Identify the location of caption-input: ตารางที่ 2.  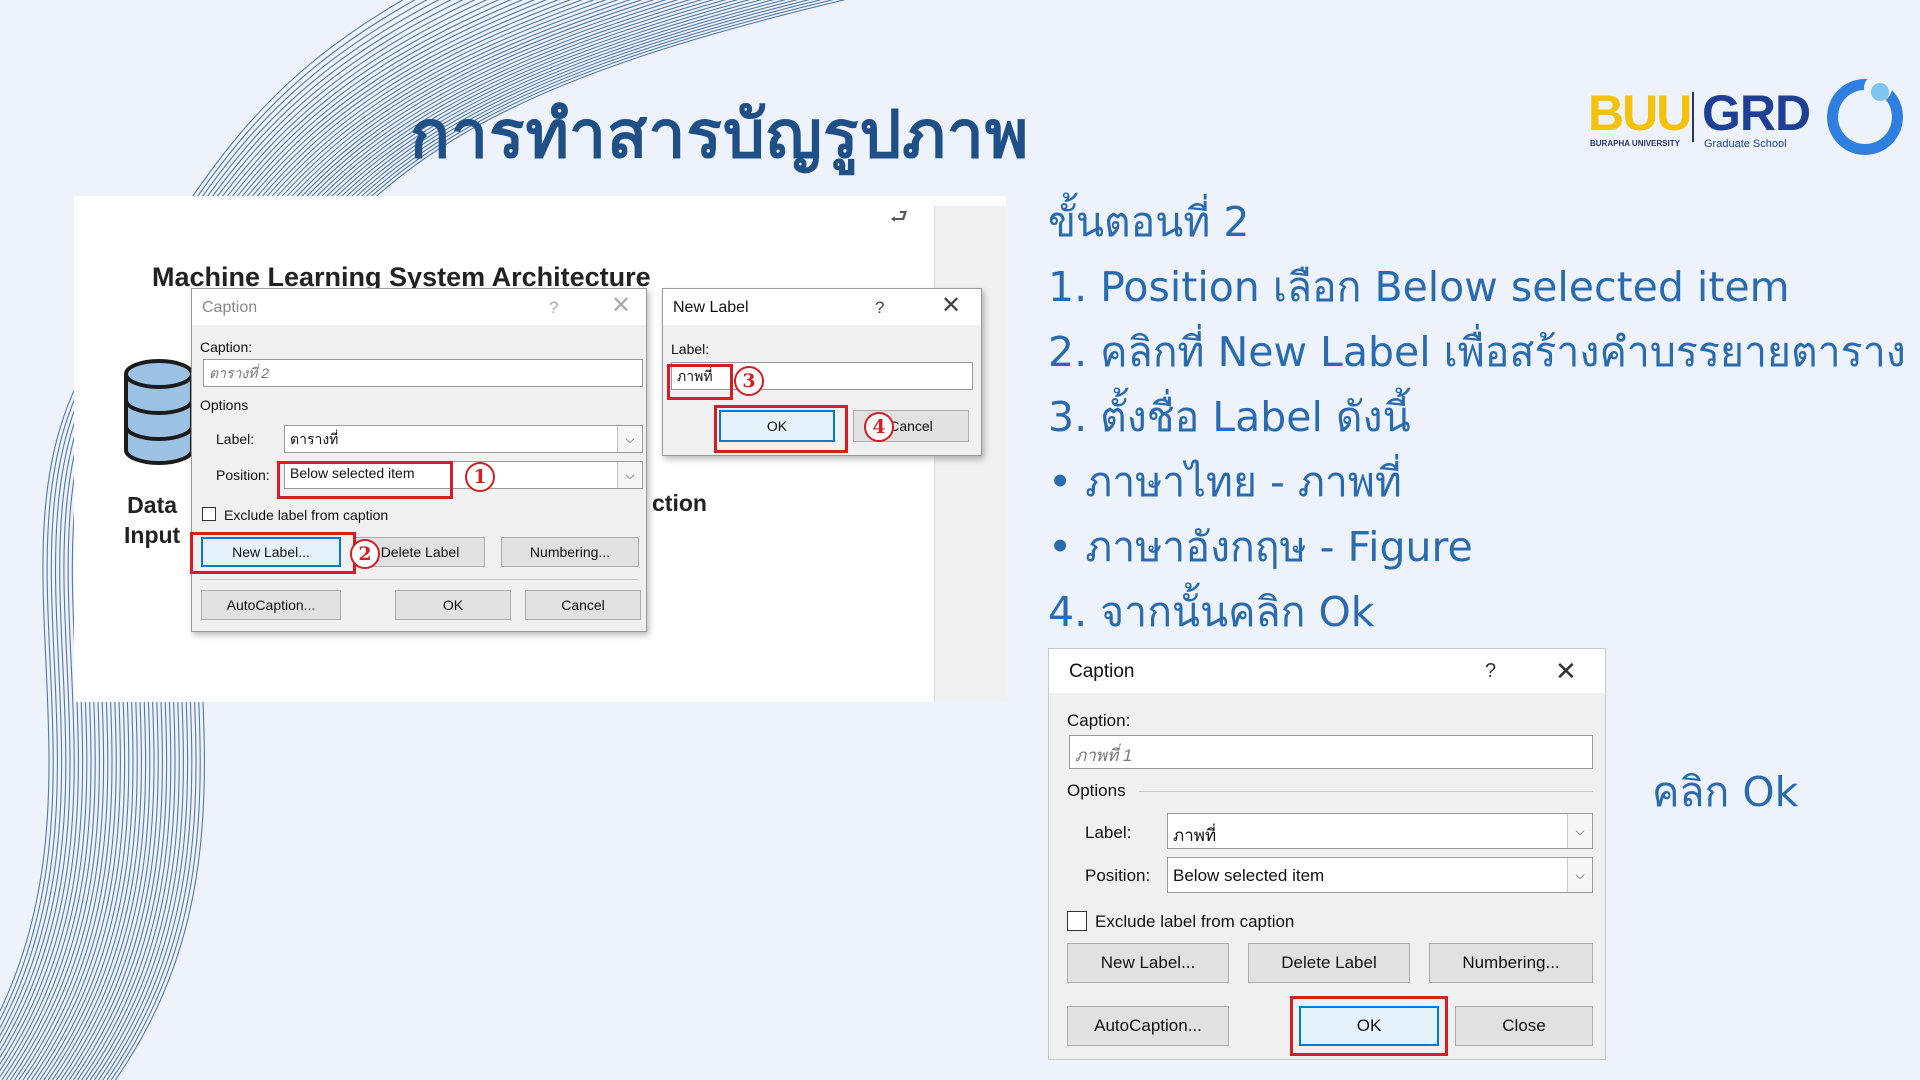
(423, 373).